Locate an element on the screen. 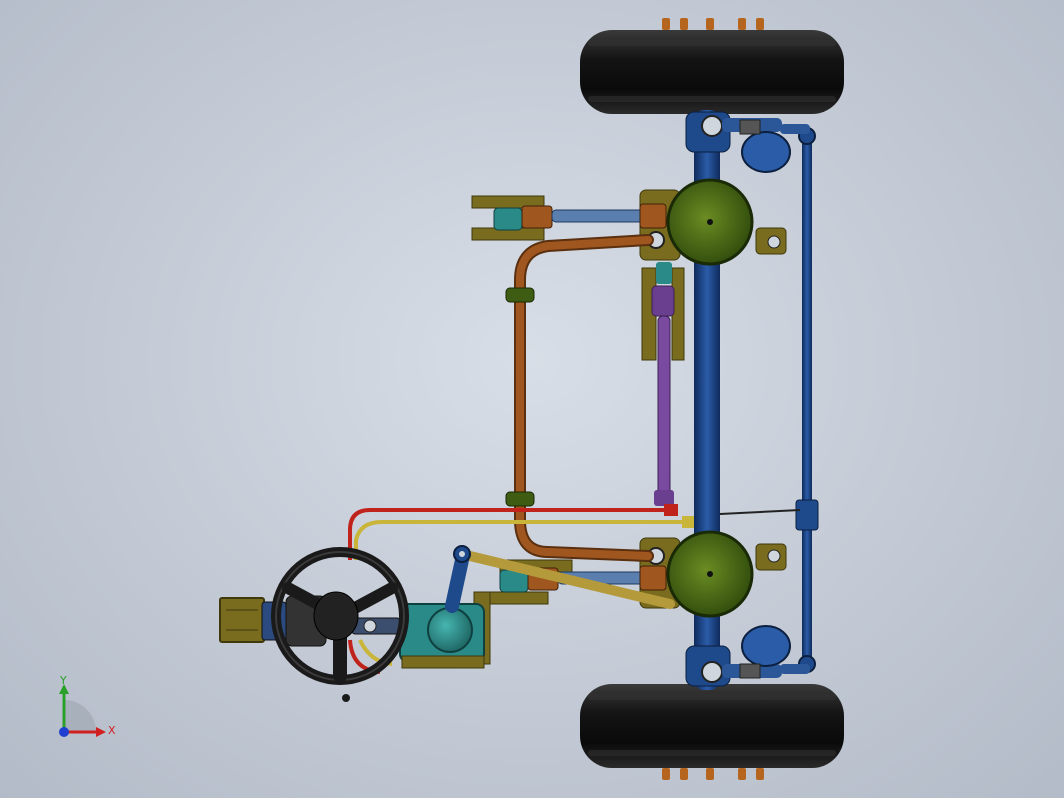 This screenshot has height=798, width=1064. x-axis-arrow is located at coordinates (101, 732).